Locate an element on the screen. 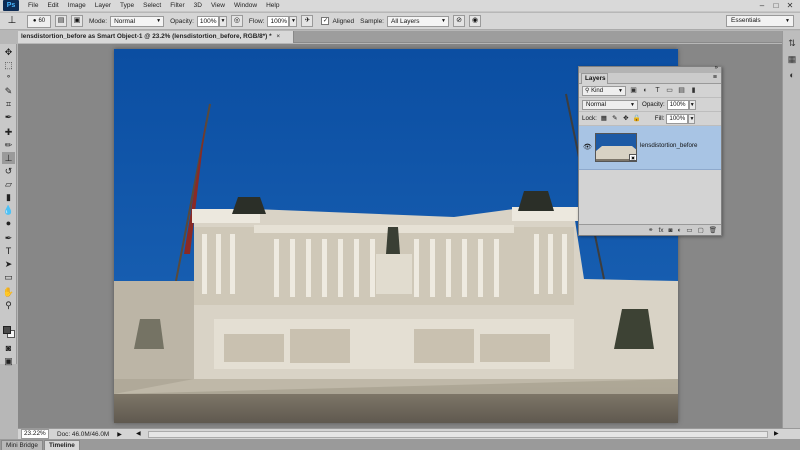 The height and width of the screenshot is (450, 800). collapse-panel-icon: » is located at coordinates (716, 68).